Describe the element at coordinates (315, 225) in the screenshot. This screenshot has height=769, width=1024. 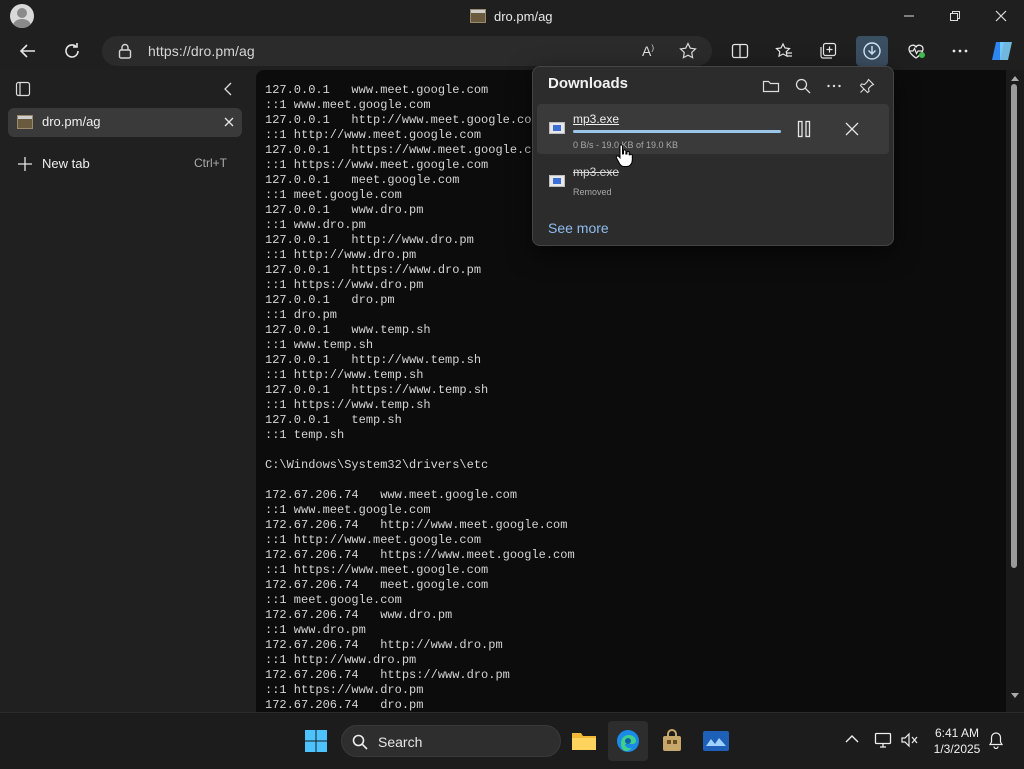
I see `terminal-line: ::1 www.dro.pm` at that location.